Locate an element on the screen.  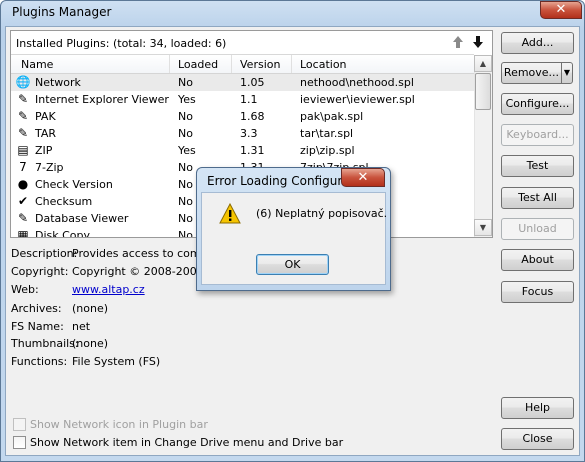
help-button: Help is located at coordinates (537, 408).